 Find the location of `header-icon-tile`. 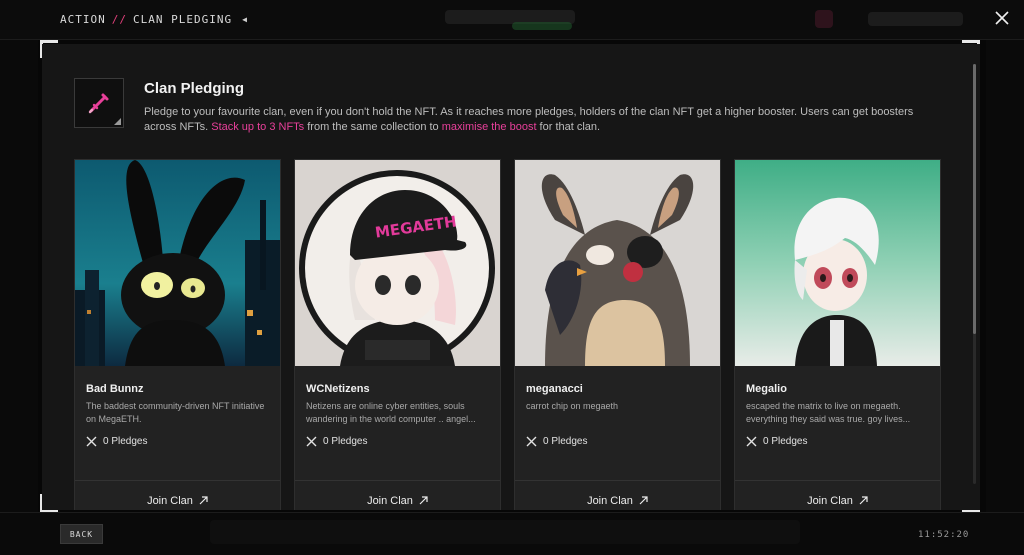

header-icon-tile is located at coordinates (99, 103).